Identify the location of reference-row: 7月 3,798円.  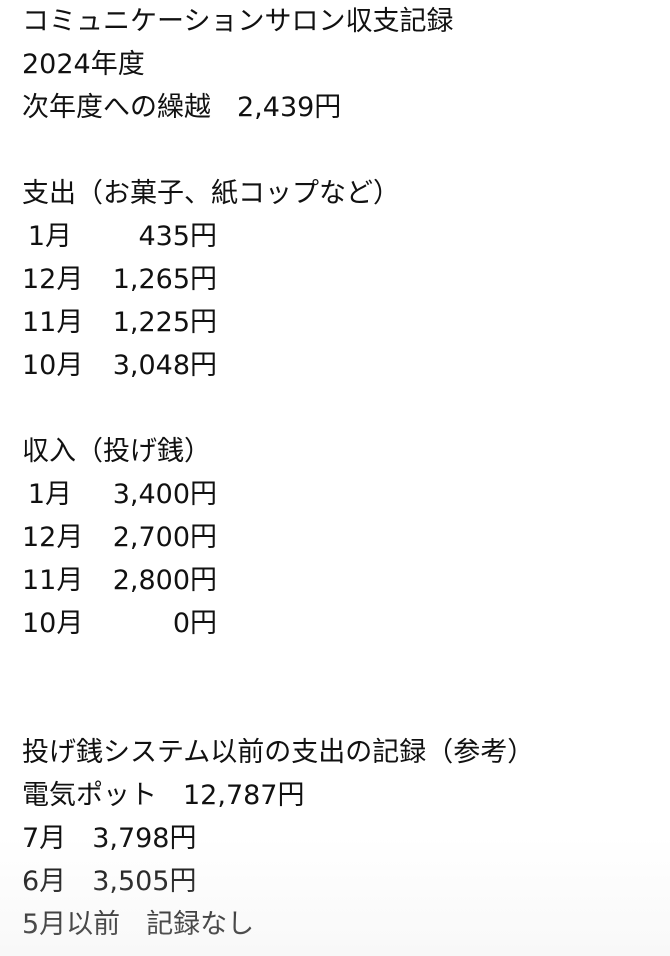
(342, 838).